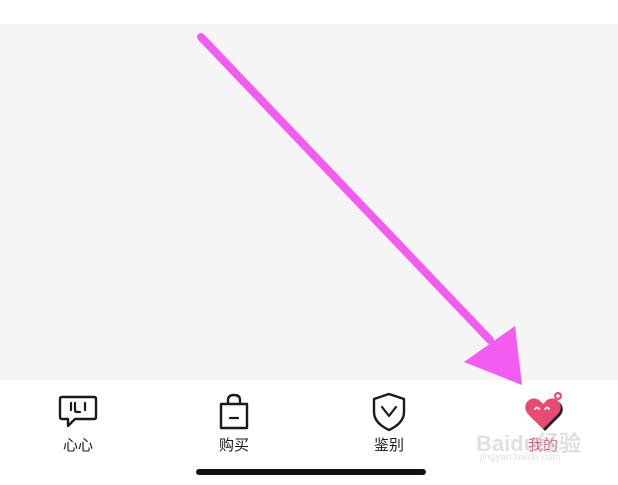 This screenshot has height=485, width=618. Describe the element at coordinates (233, 445) in the screenshot. I see `tab-goumai-label: 购买` at that location.